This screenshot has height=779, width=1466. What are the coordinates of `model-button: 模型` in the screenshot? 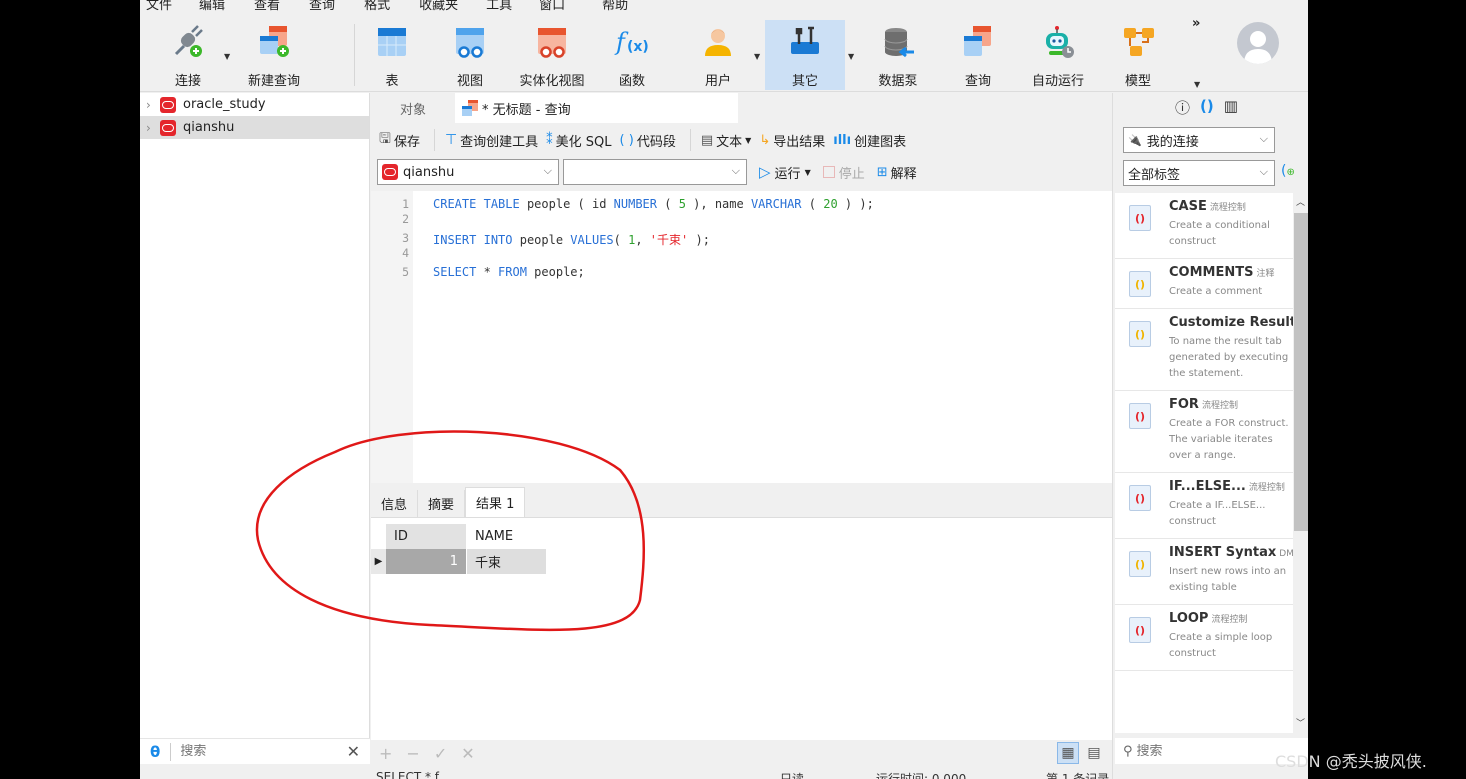 It's located at (1138, 55).